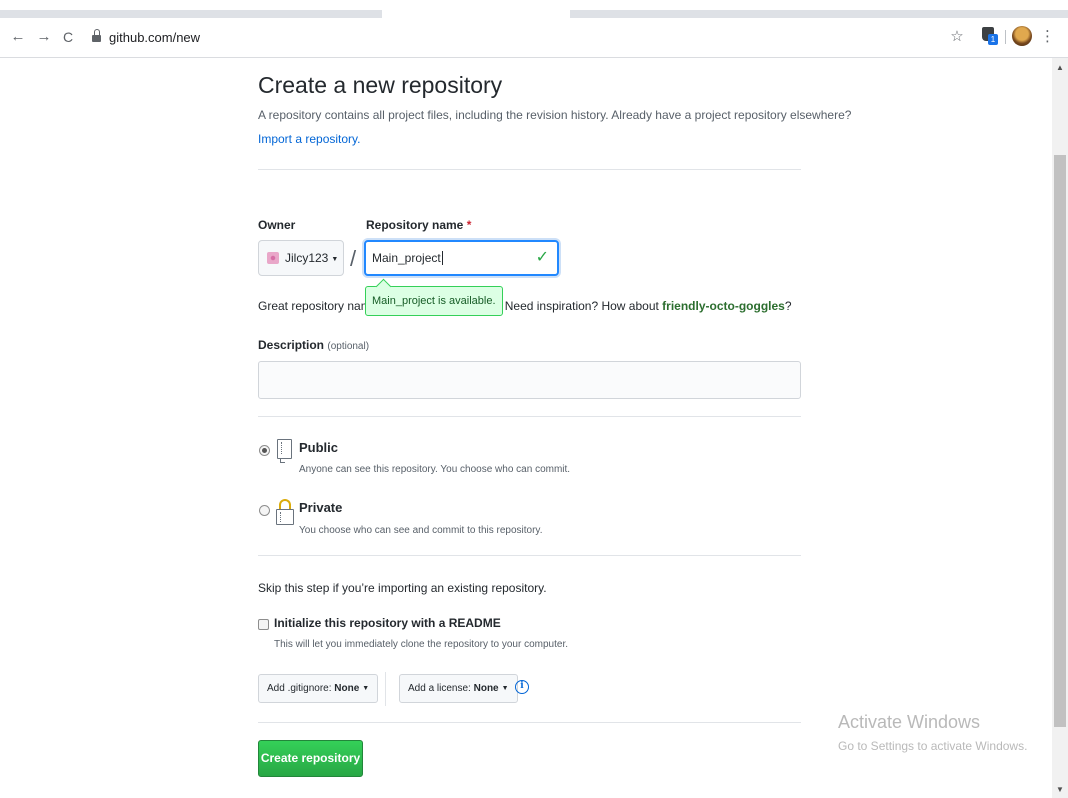 This screenshot has height=798, width=1068. Describe the element at coordinates (285, 512) in the screenshot. I see `private-lock-icon` at that location.